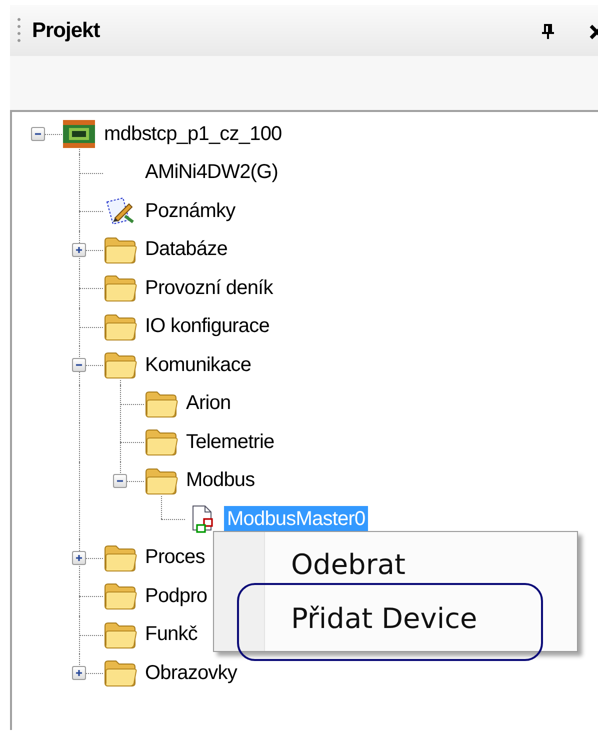  Describe the element at coordinates (208, 404) in the screenshot. I see `tree-item: Arion` at that location.